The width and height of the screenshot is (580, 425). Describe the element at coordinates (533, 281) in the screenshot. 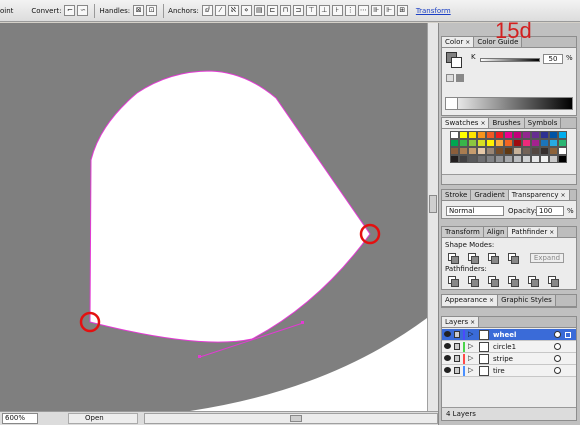

I see `outline-icon` at that location.